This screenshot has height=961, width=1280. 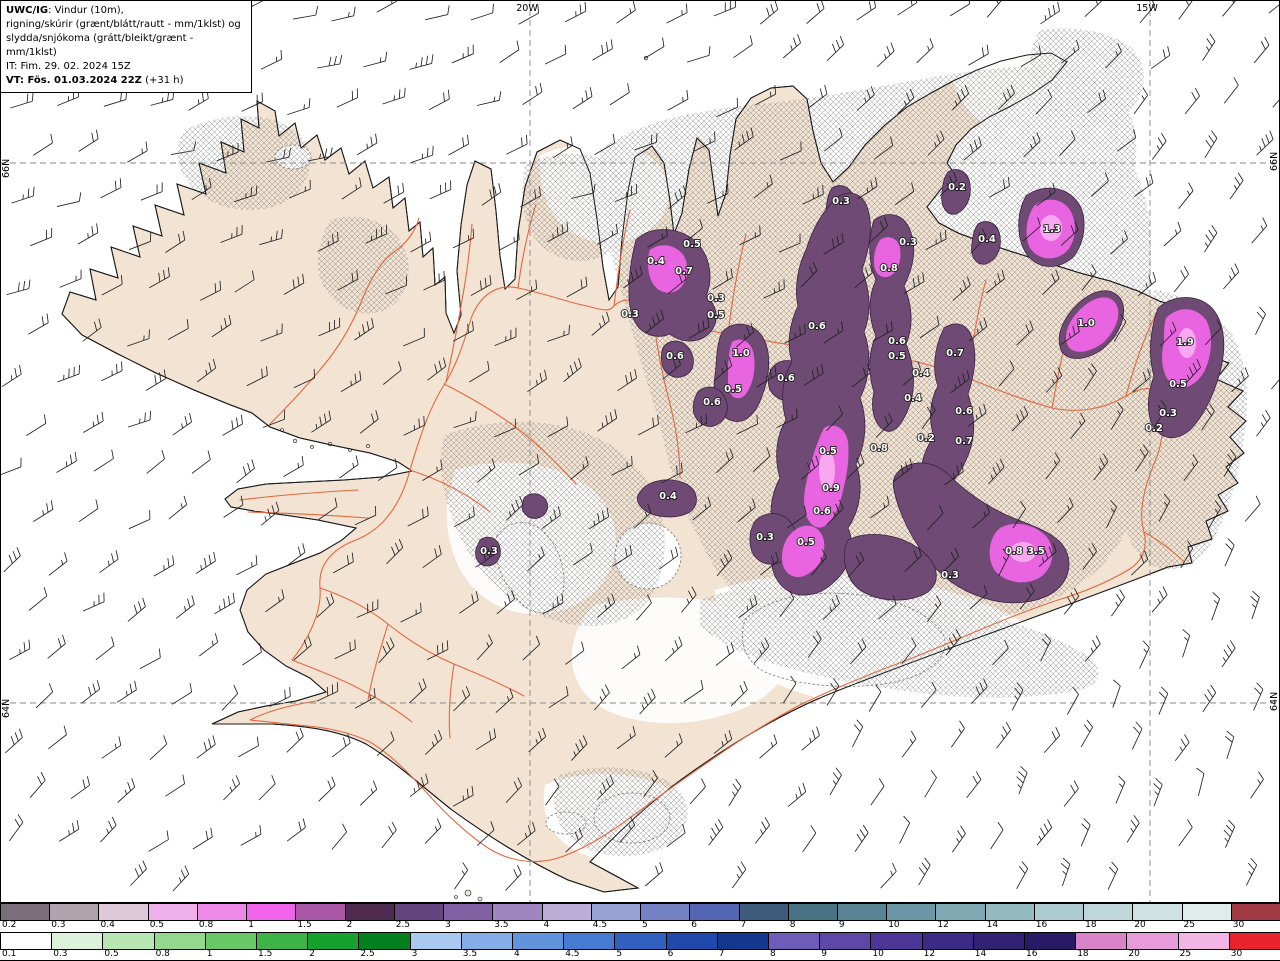 What do you see at coordinates (721, 954) in the screenshot?
I see `legend-tick-label: 7` at bounding box center [721, 954].